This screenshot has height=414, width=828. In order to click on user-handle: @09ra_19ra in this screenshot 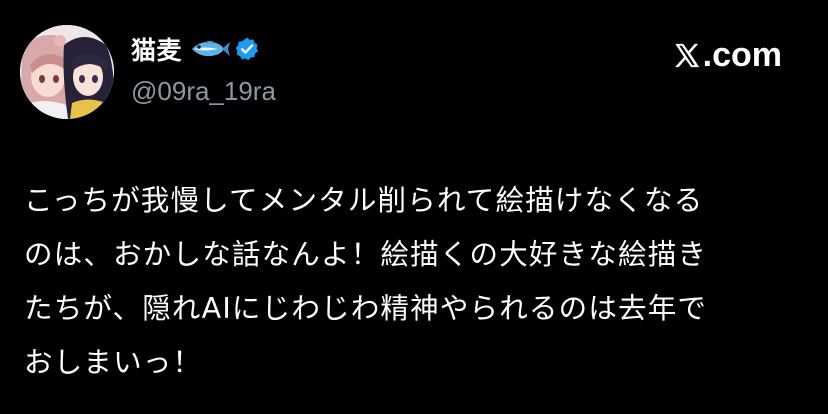, I will do `click(203, 91)`.